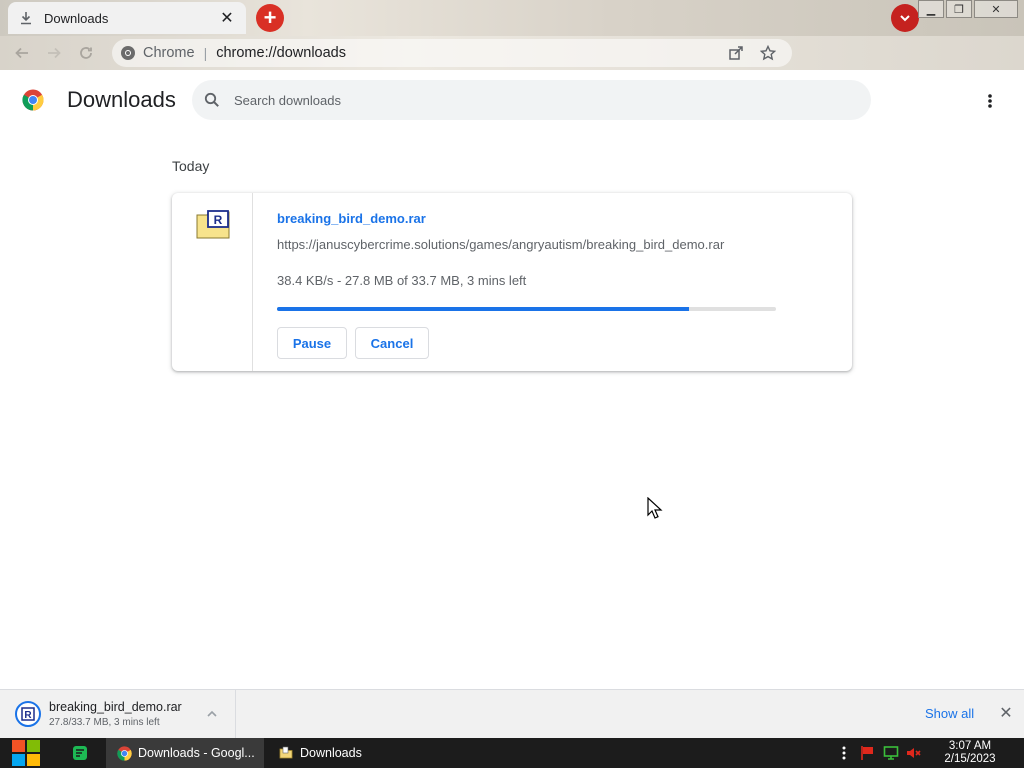  I want to click on tab-search-button, so click(905, 18).